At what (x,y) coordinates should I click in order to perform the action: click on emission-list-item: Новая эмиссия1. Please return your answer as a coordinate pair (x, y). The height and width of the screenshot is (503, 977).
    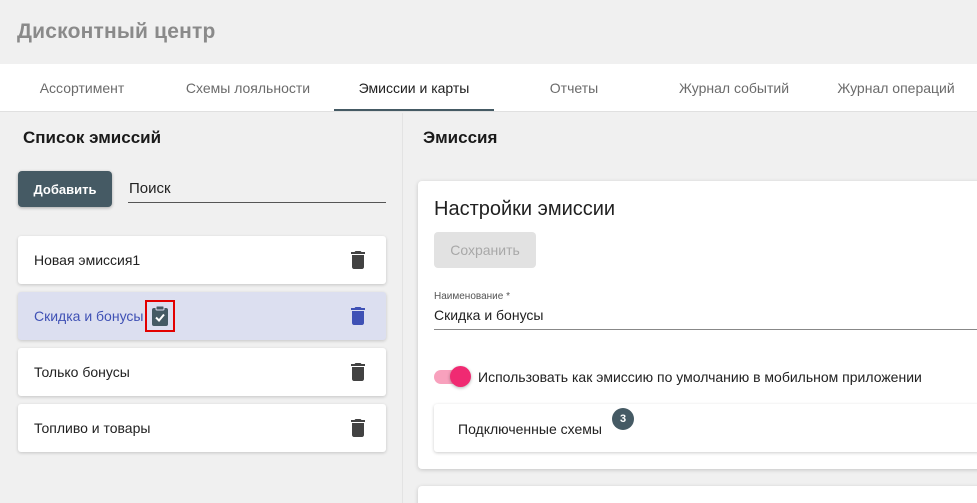
    Looking at the image, I should click on (202, 260).